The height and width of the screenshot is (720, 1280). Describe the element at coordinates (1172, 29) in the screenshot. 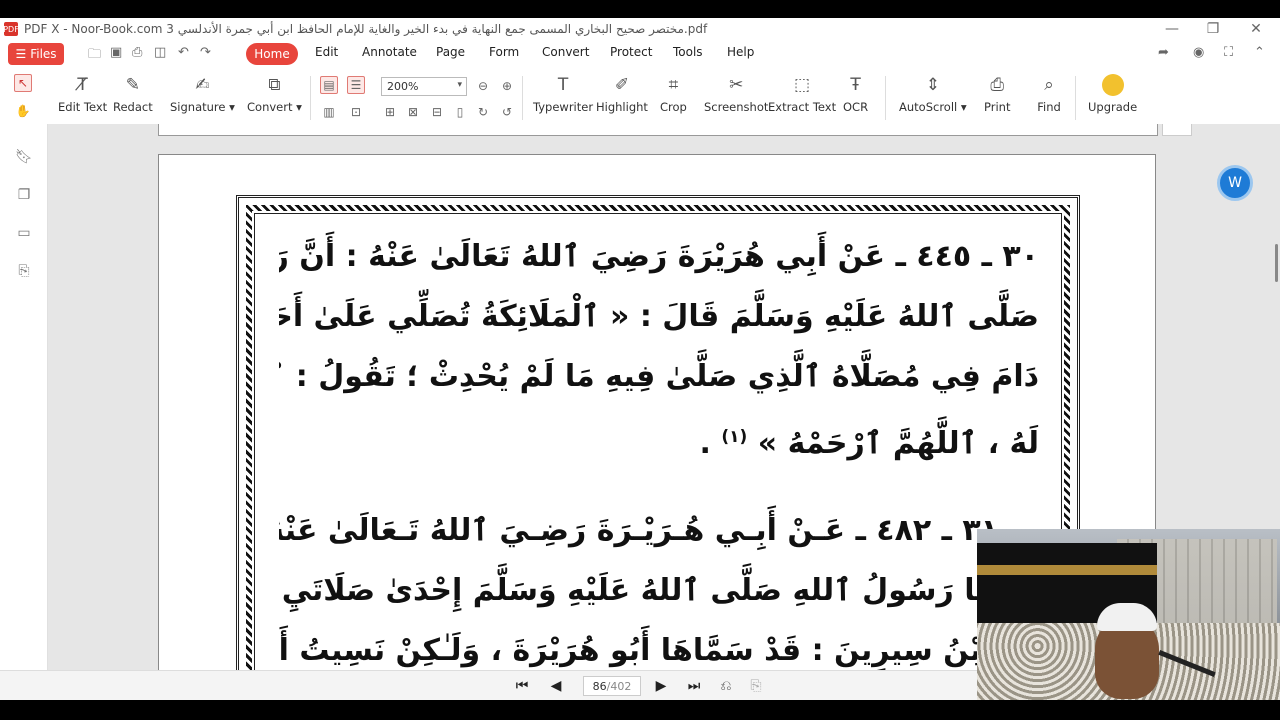

I see `minimize-button: —` at that location.